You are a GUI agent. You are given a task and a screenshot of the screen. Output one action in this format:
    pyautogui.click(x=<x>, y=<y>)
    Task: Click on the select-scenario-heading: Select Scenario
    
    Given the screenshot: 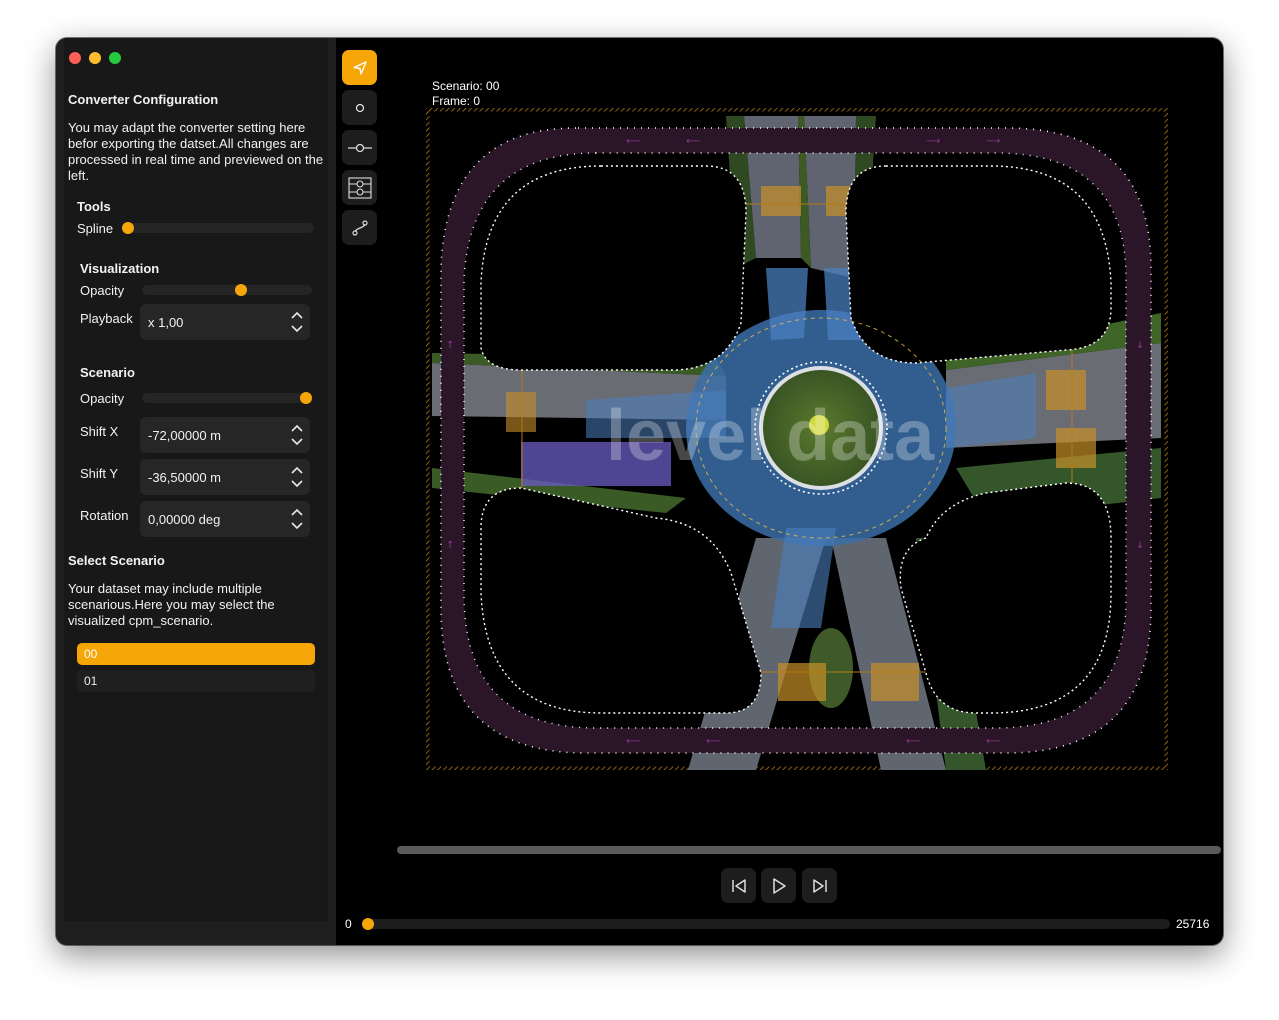 What is the action you would take?
    pyautogui.click(x=116, y=560)
    